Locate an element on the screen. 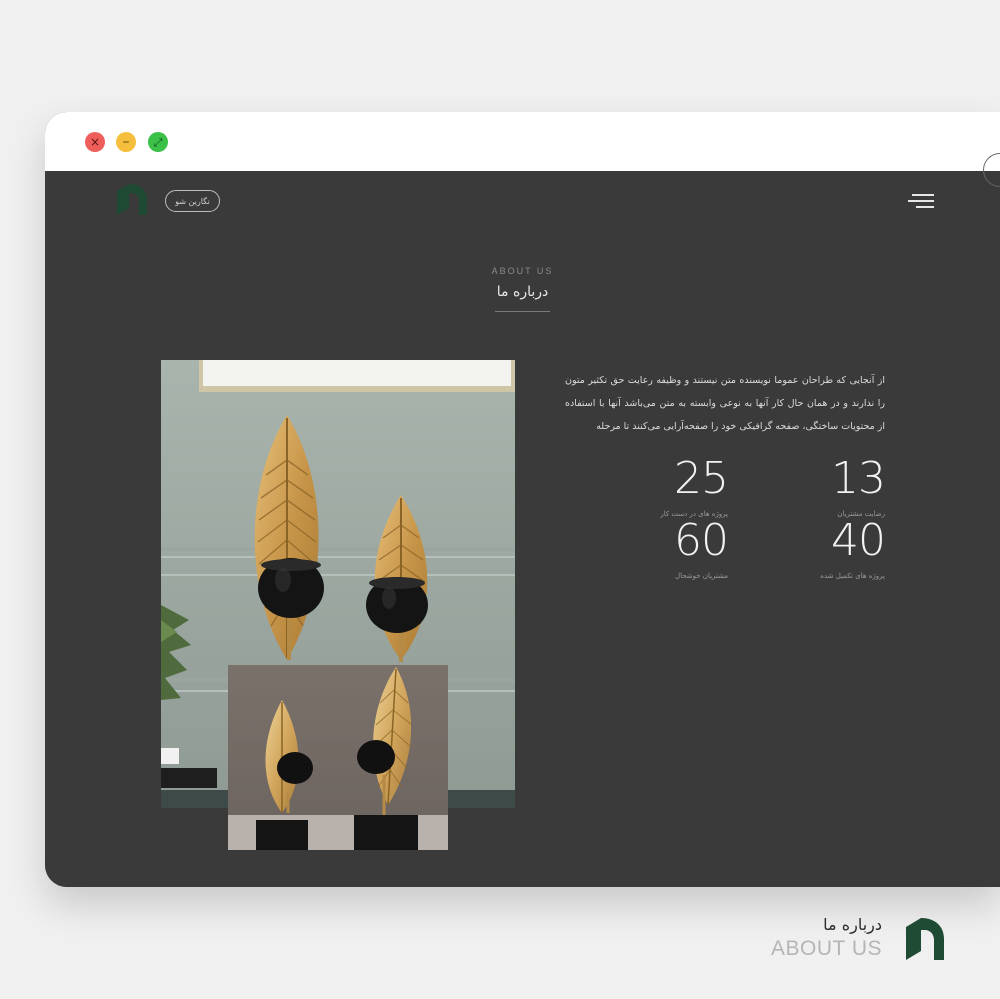 The width and height of the screenshot is (1000, 999). close-icon: × is located at coordinates (95, 142).